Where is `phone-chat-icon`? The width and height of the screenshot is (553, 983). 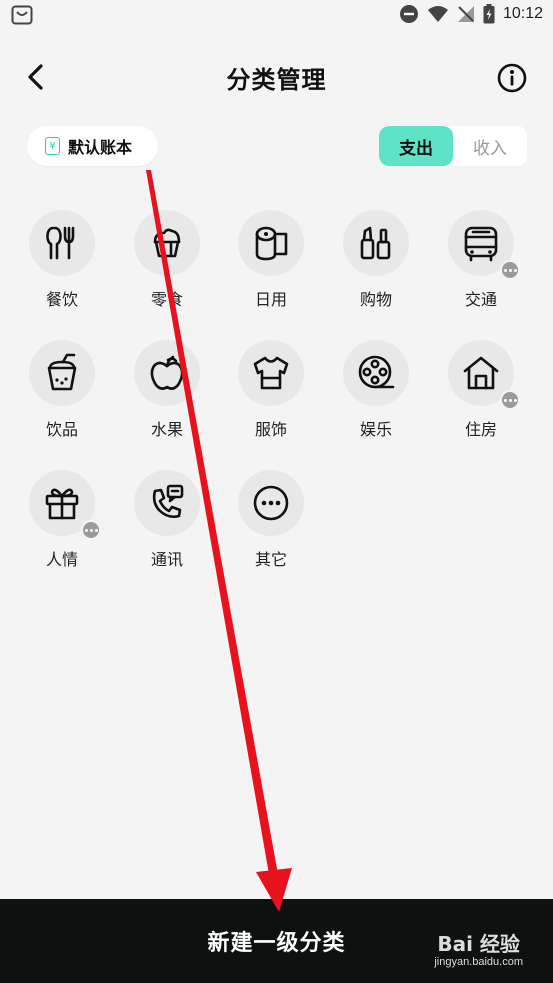 phone-chat-icon is located at coordinates (168, 501).